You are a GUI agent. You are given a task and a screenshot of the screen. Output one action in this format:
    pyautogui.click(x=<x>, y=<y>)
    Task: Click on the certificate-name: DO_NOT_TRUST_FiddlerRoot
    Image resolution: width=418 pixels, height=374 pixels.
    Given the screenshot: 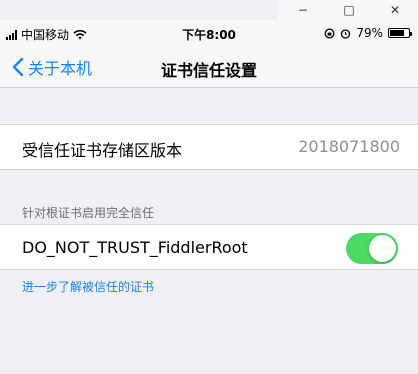 What is the action you would take?
    pyautogui.click(x=135, y=247)
    